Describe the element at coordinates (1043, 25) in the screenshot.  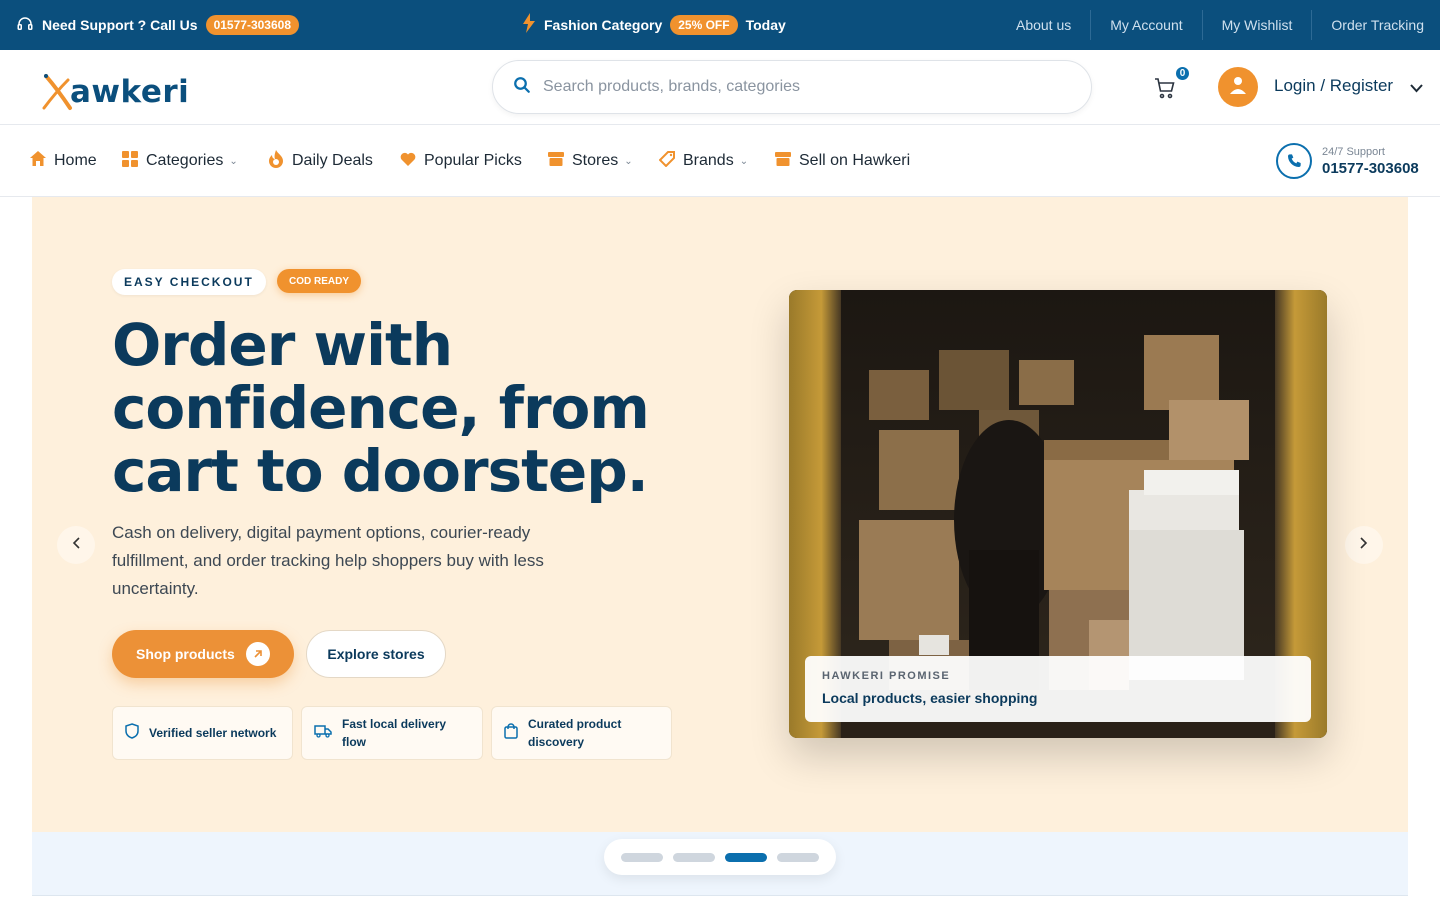
I see `about-us-link: About us` at that location.